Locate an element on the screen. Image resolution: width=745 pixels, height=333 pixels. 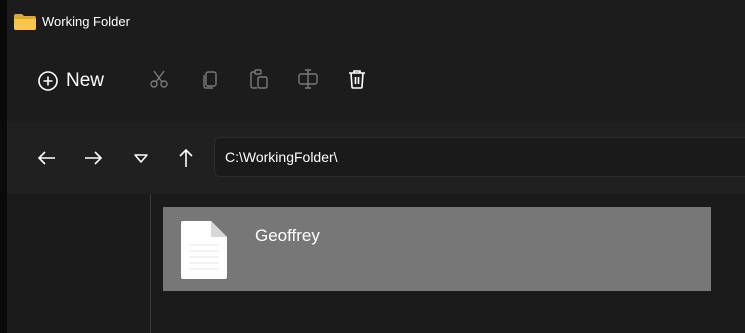
delete-icon is located at coordinates (357, 79).